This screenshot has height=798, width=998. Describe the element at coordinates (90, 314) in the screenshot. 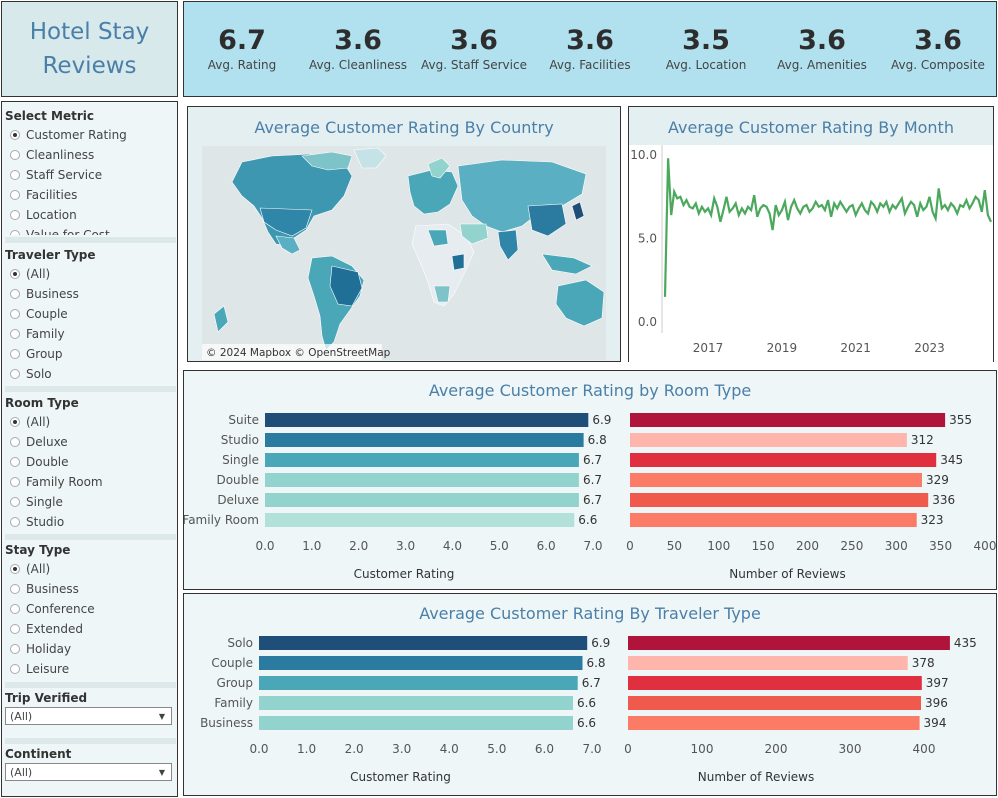

I see `traveler-option-couple: Couple` at that location.